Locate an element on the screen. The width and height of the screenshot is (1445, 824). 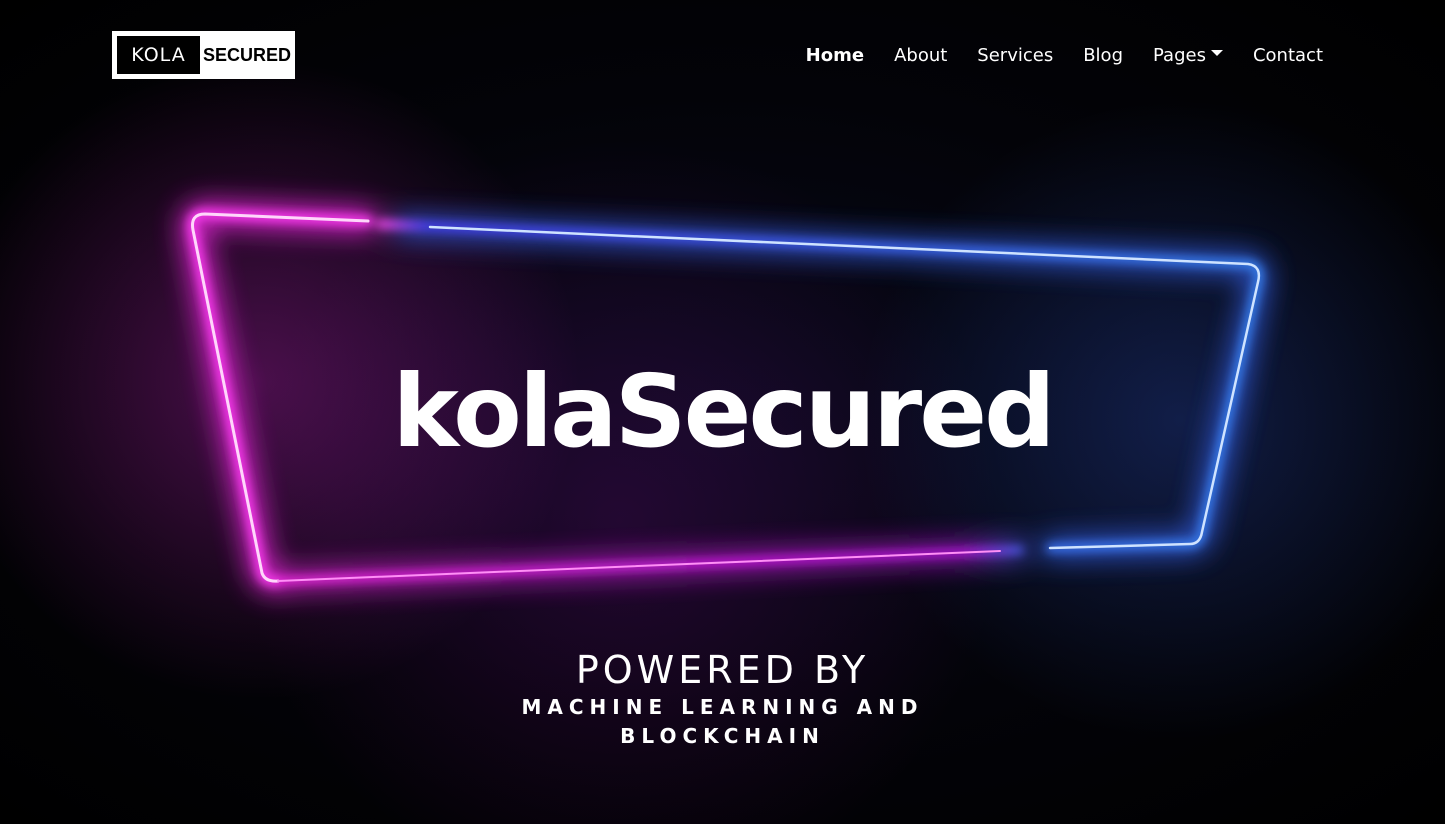
logo-text-secured: SECURED is located at coordinates (246, 55).